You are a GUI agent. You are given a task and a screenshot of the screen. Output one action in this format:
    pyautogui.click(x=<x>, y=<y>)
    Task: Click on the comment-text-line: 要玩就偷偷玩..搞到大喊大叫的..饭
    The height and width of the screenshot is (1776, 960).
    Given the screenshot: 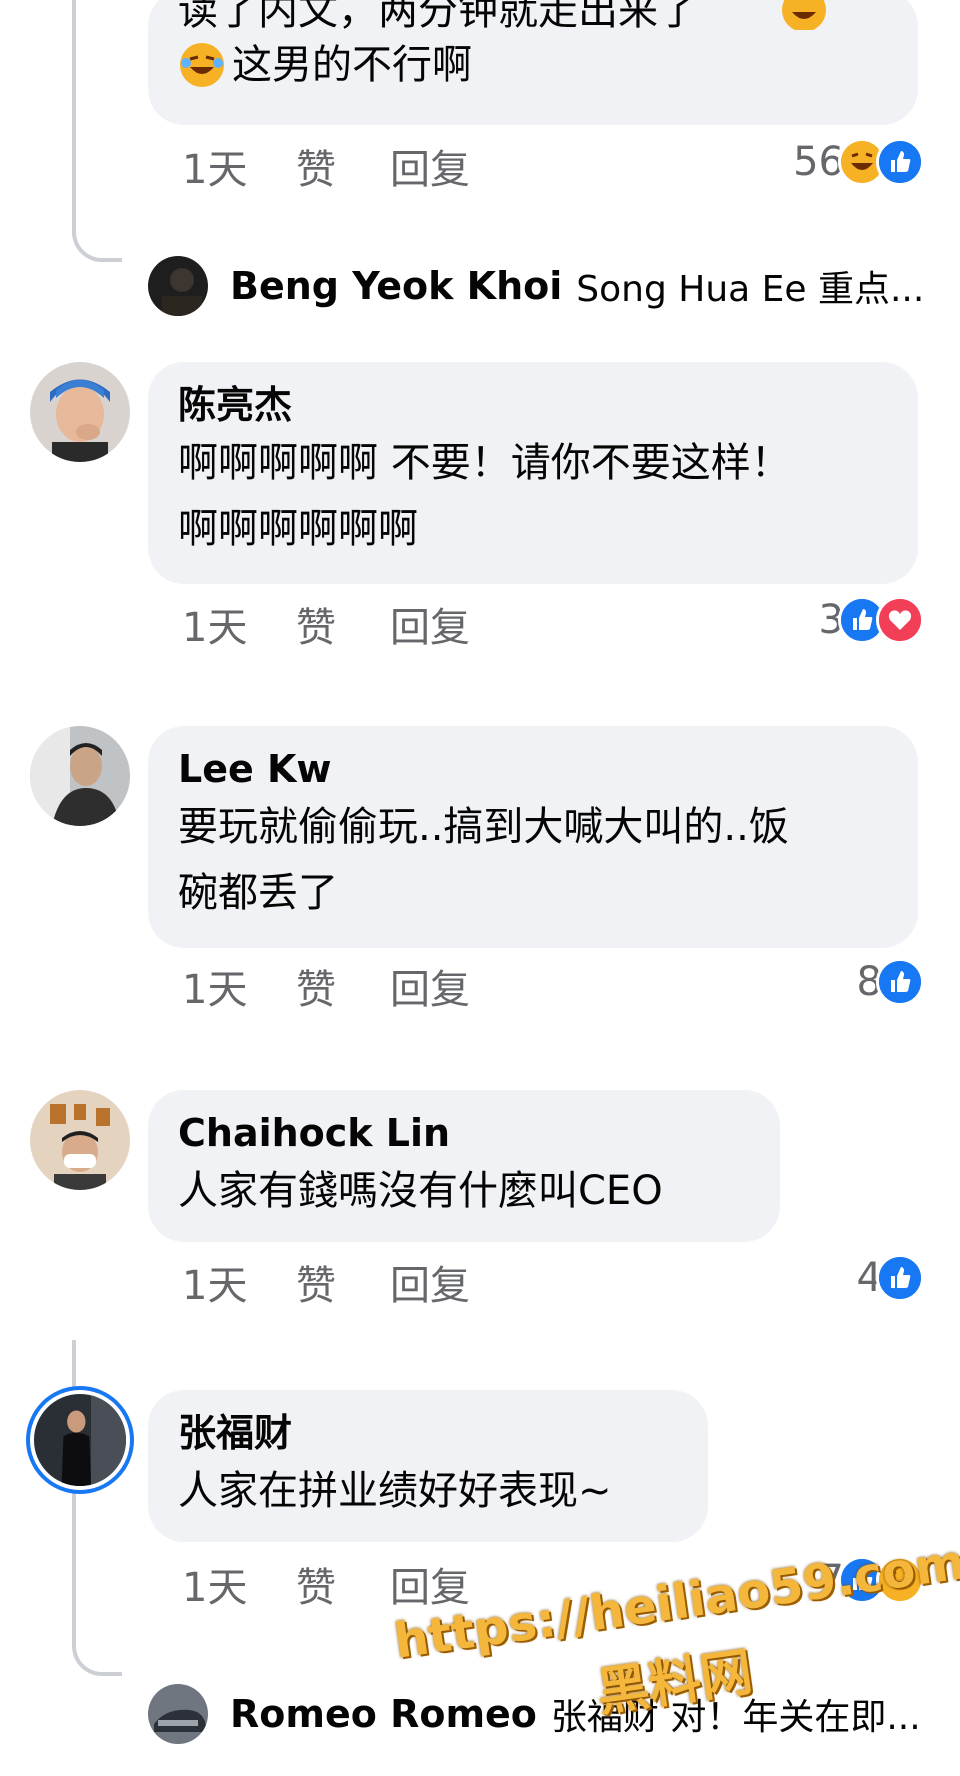 What is the action you would take?
    pyautogui.click(x=483, y=827)
    